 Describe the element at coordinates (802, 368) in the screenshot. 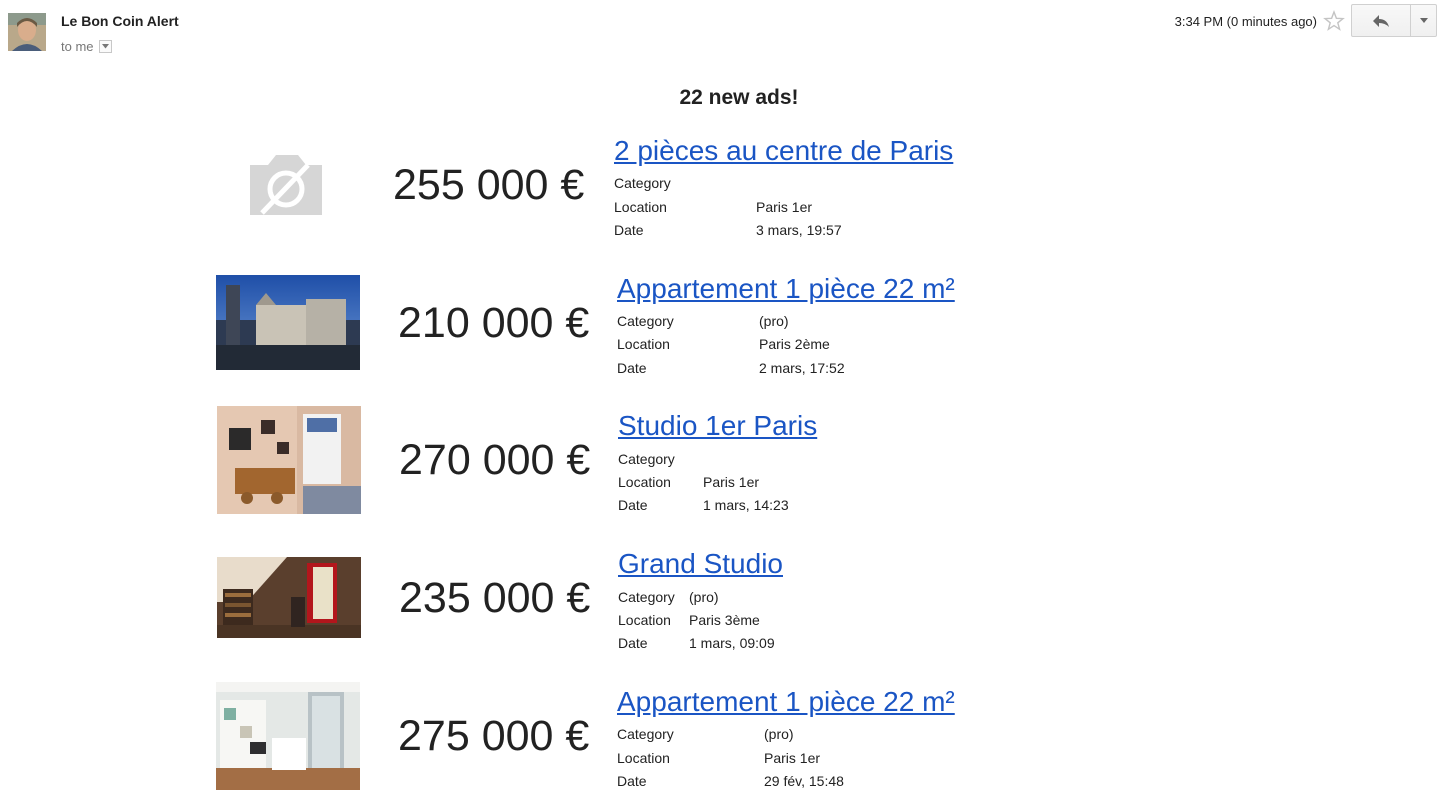

I see `ad-date-value: 2 mars, 17:52` at that location.